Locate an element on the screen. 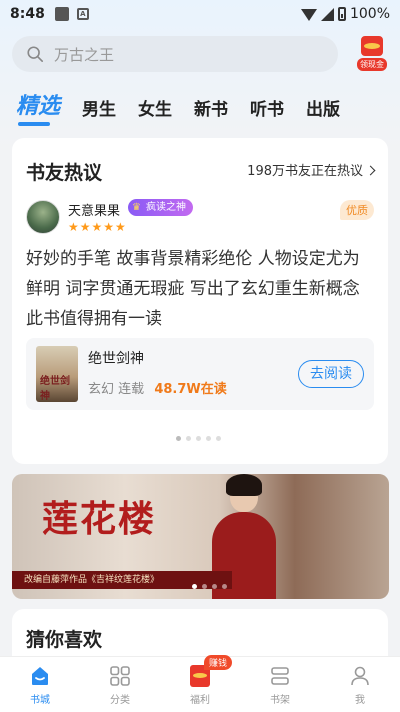 Image resolution: width=400 pixels, height=712 pixels. discussion-title: 书友热议 is located at coordinates (64, 173).